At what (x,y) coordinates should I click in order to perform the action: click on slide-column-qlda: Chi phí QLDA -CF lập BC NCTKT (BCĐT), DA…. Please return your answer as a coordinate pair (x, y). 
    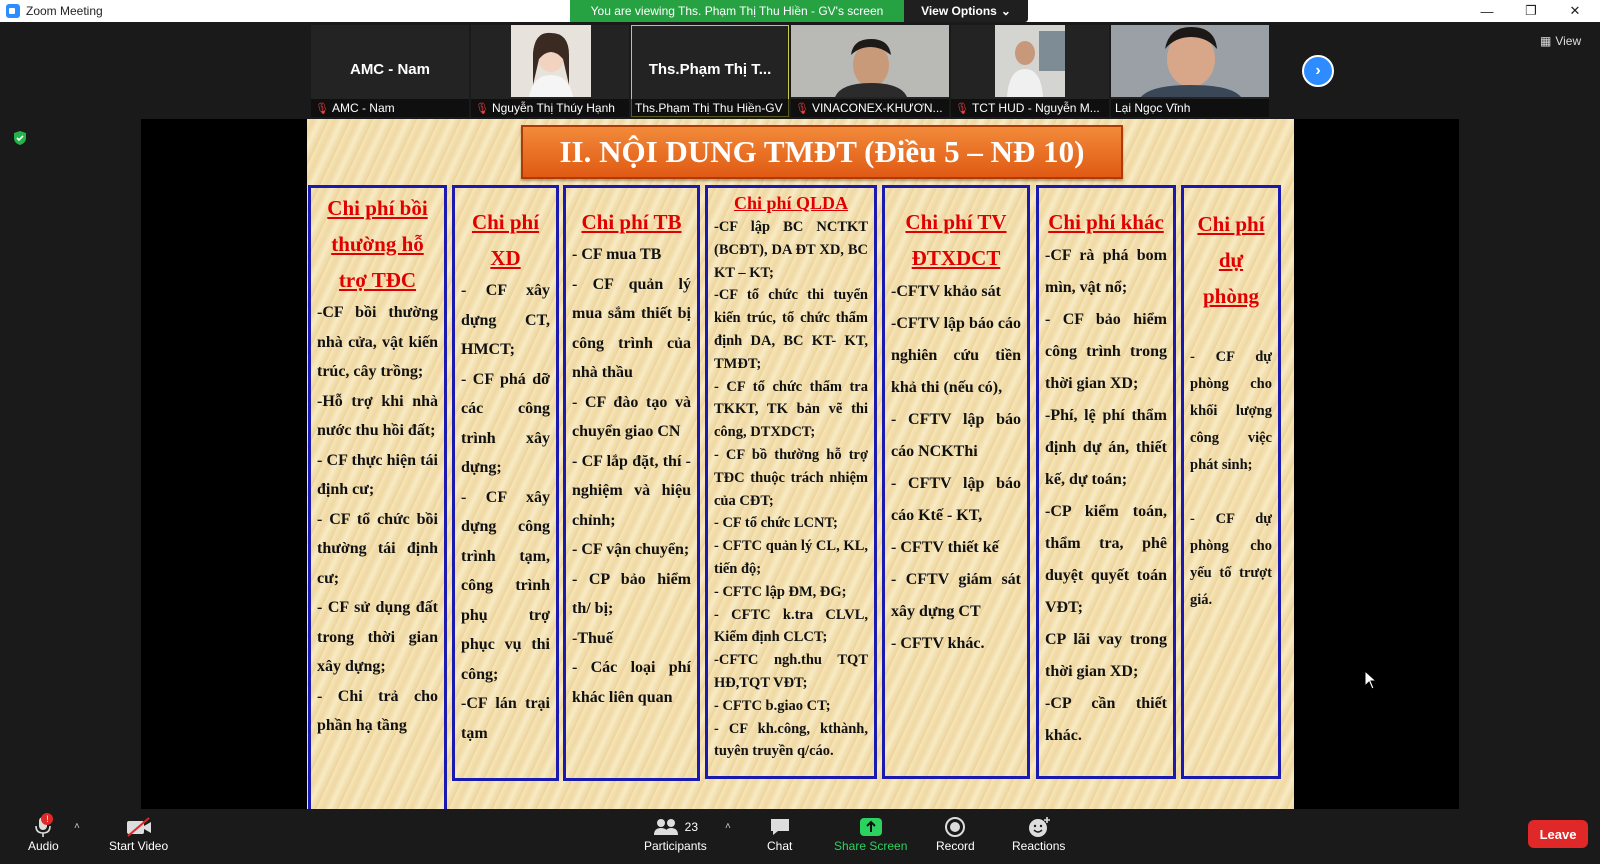
    Looking at the image, I should click on (791, 482).